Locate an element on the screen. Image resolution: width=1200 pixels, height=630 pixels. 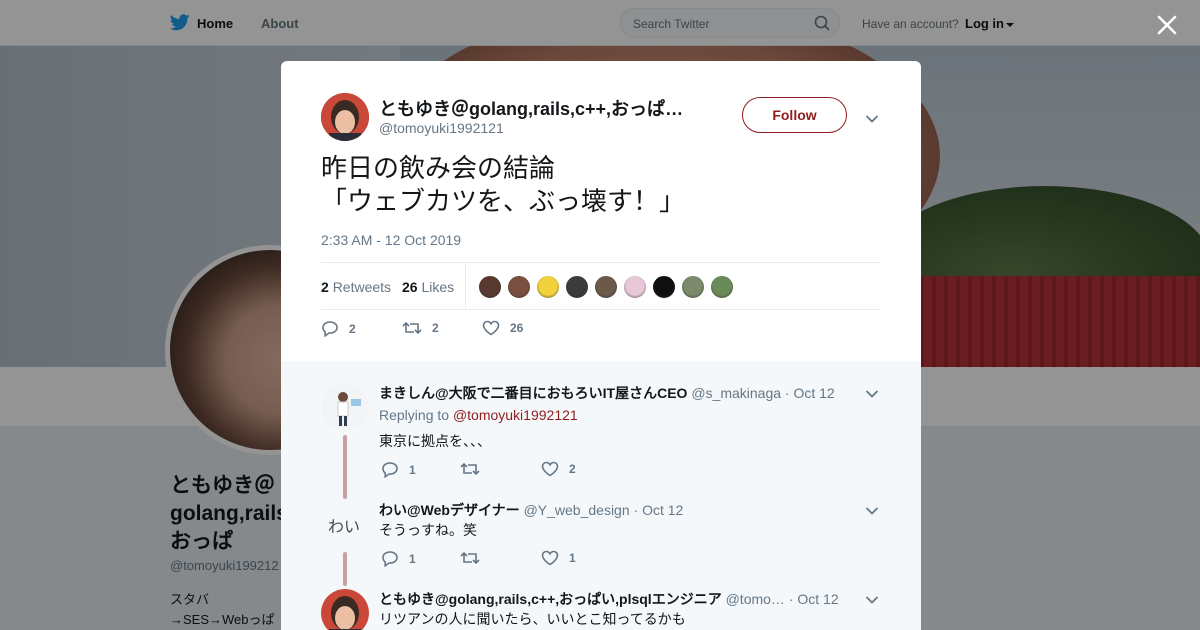
retweets-count: 2 is located at coordinates (325, 287).